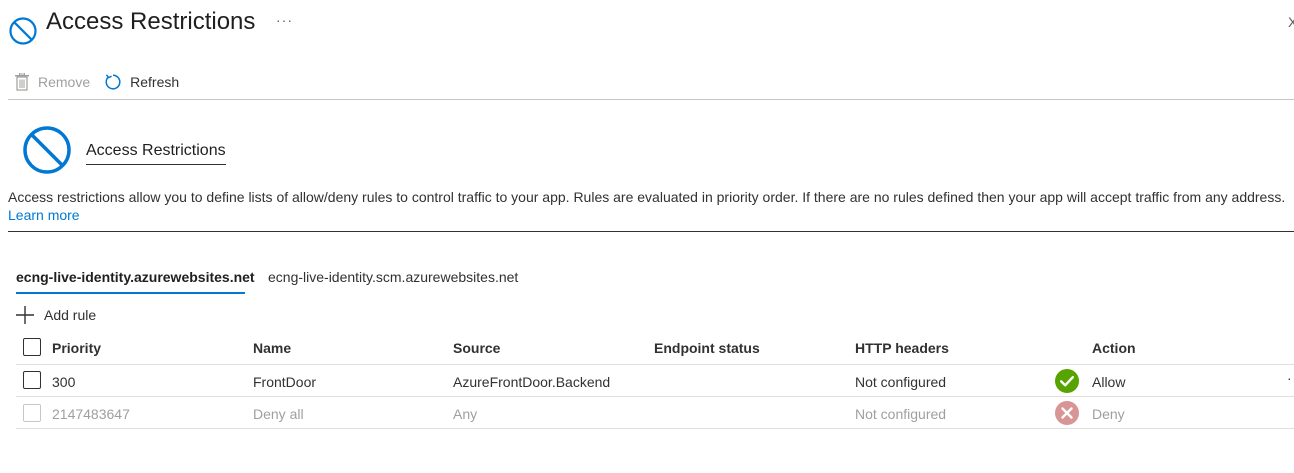  What do you see at coordinates (130, 293) in the screenshot?
I see `active-tab-indicator` at bounding box center [130, 293].